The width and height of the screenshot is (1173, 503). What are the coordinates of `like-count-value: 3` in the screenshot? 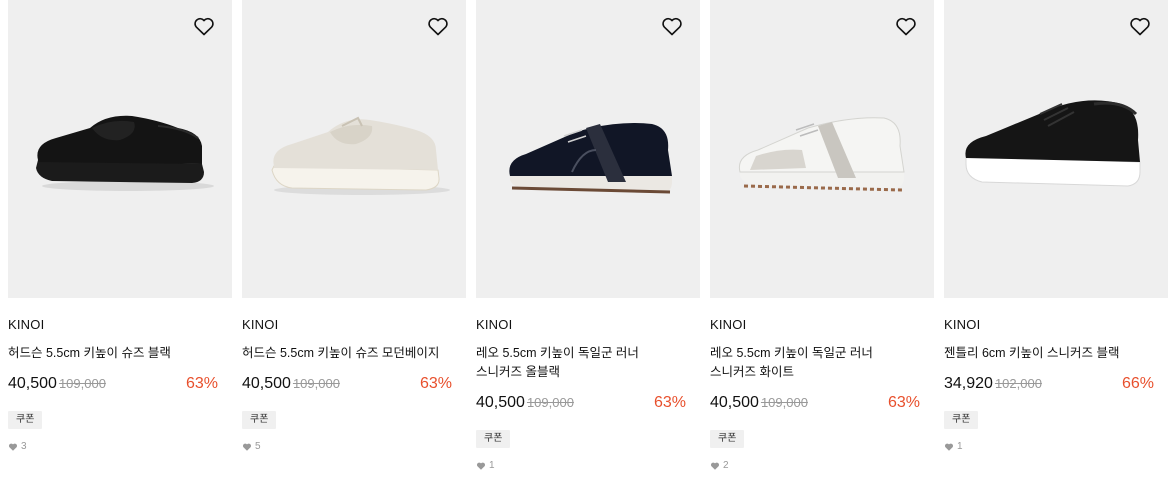 It's located at (24, 446).